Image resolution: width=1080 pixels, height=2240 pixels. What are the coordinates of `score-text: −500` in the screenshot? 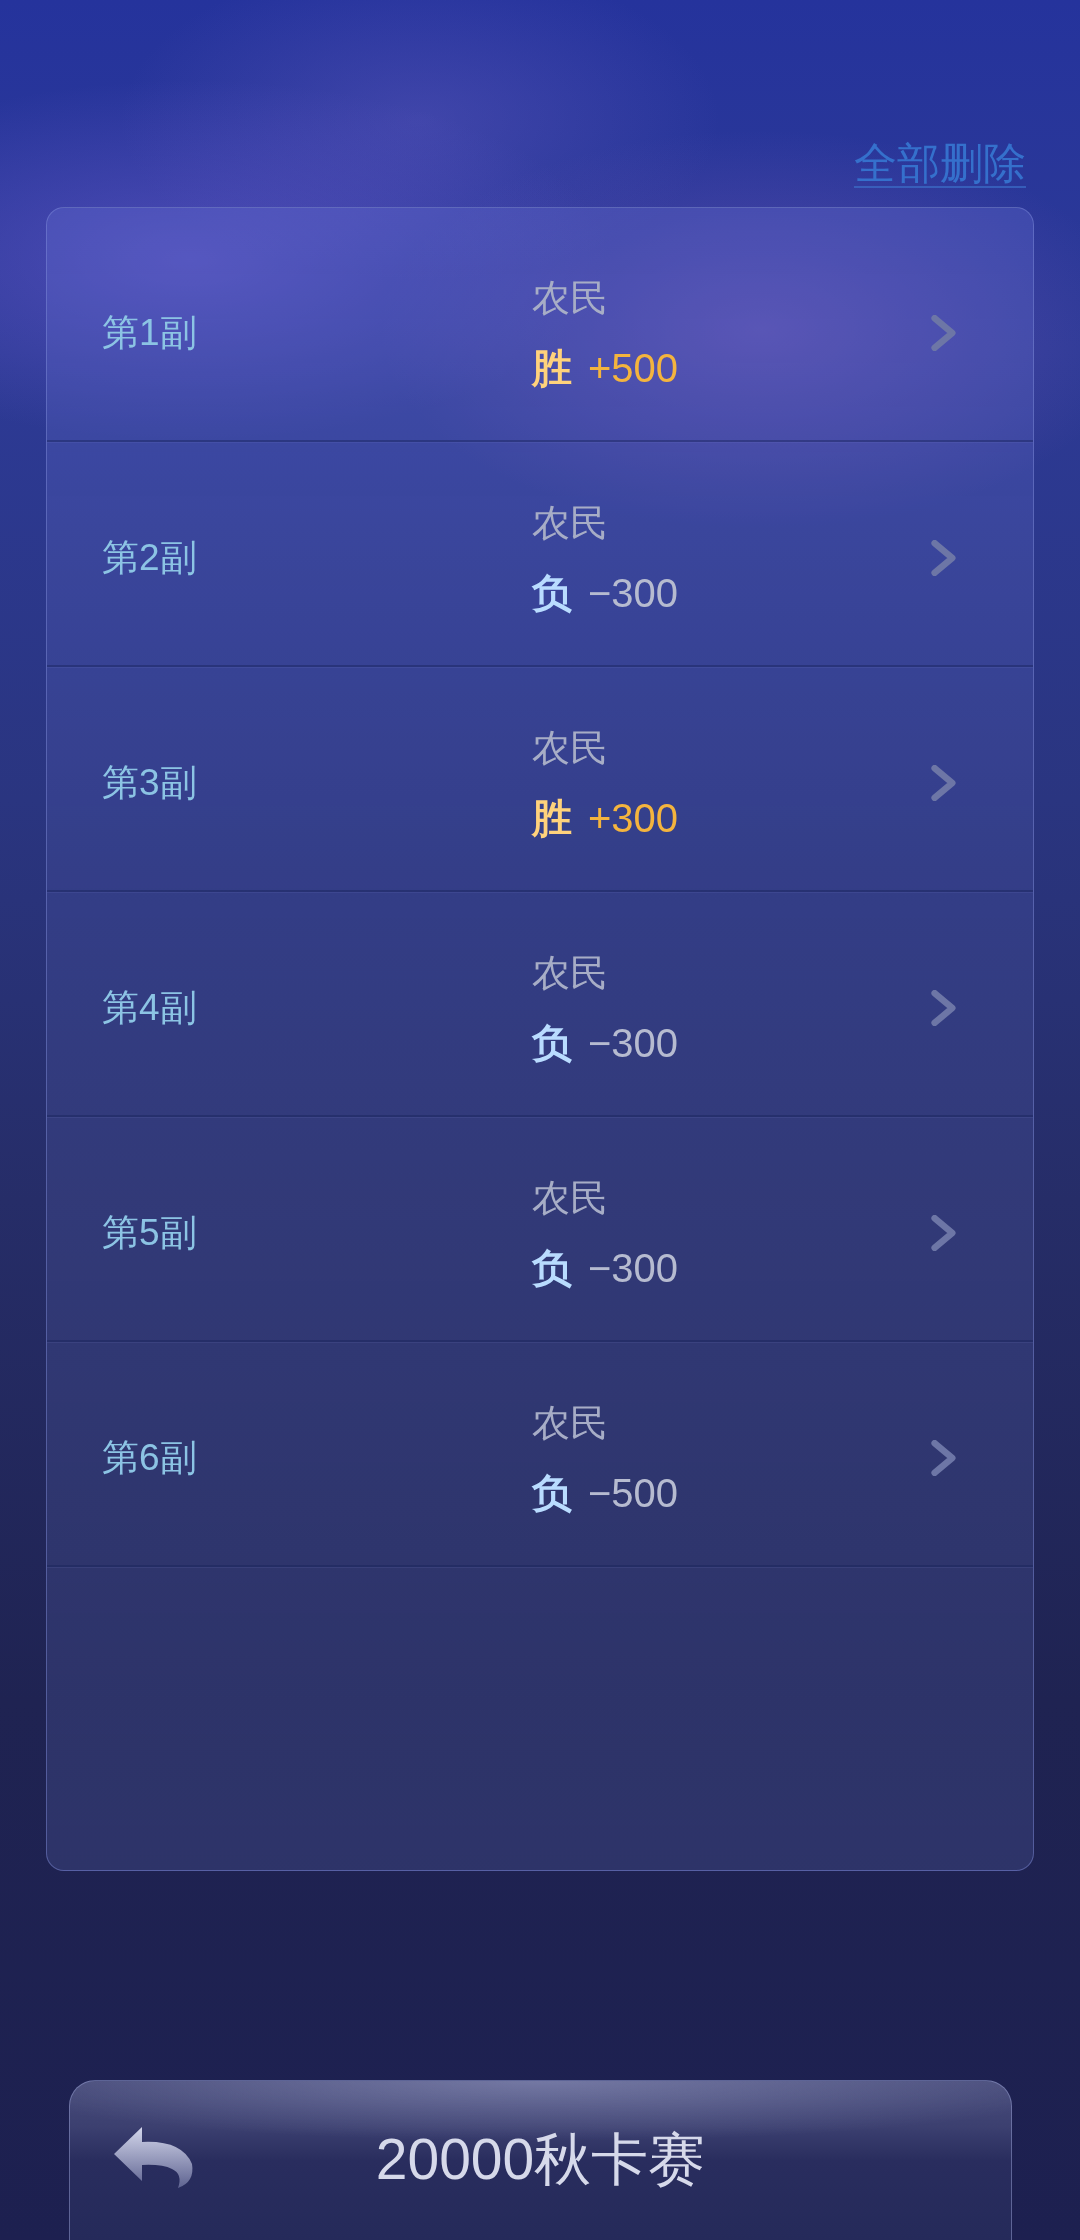 It's located at (633, 1493).